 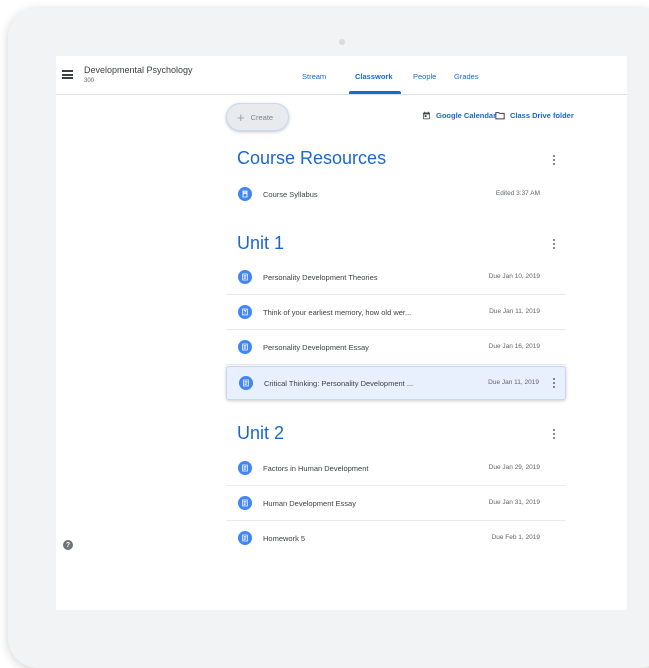 I want to click on active-tab-indicator, so click(x=375, y=92).